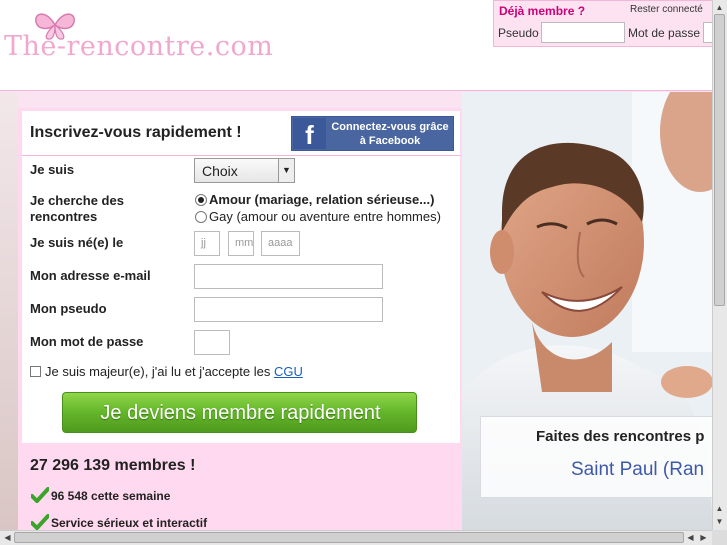 The image size is (727, 545). I want to click on je-suis-label: Je suis, so click(52, 169).